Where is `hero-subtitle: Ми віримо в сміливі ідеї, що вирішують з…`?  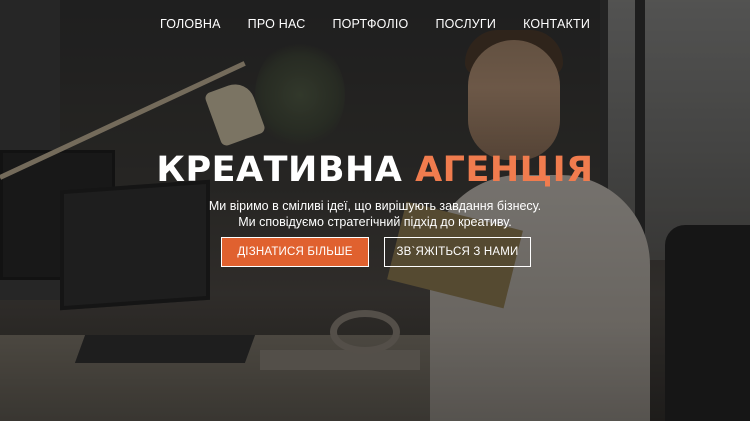 hero-subtitle: Ми віримо в сміливі ідеї, що вирішують з… is located at coordinates (375, 214).